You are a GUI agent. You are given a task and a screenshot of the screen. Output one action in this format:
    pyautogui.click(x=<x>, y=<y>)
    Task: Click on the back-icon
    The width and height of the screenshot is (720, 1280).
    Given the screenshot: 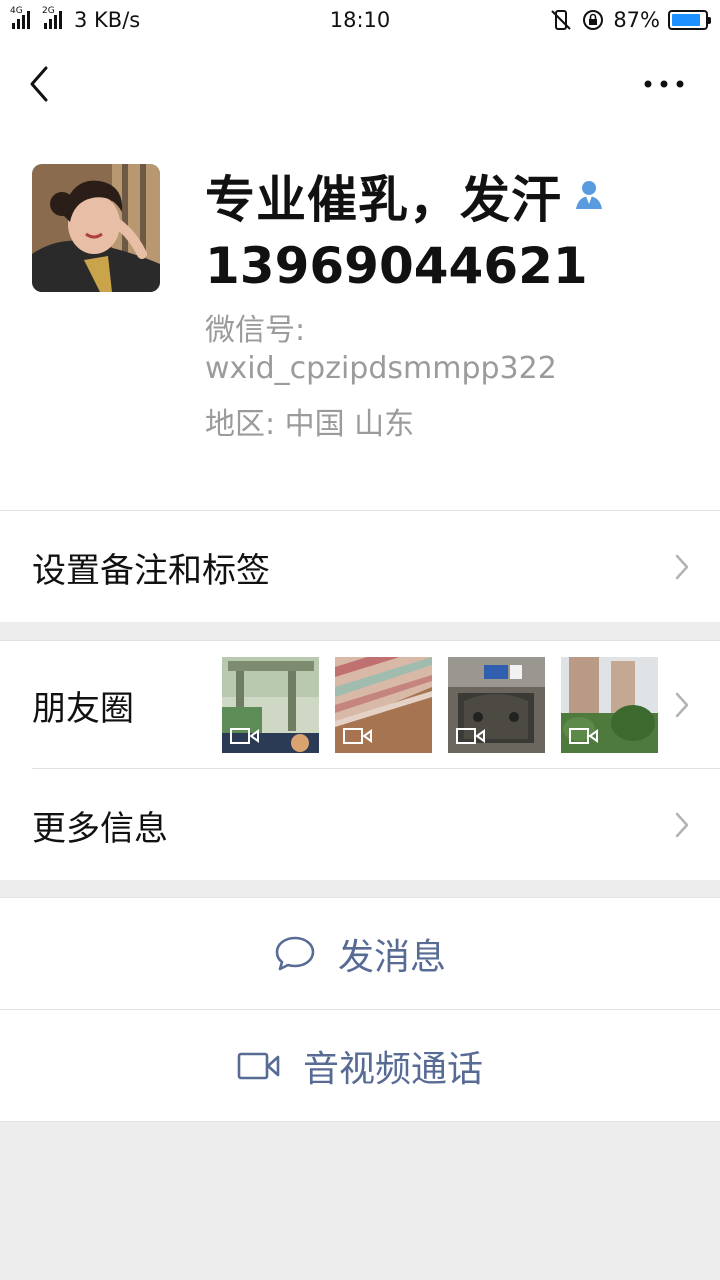 What is the action you would take?
    pyautogui.click(x=42, y=84)
    